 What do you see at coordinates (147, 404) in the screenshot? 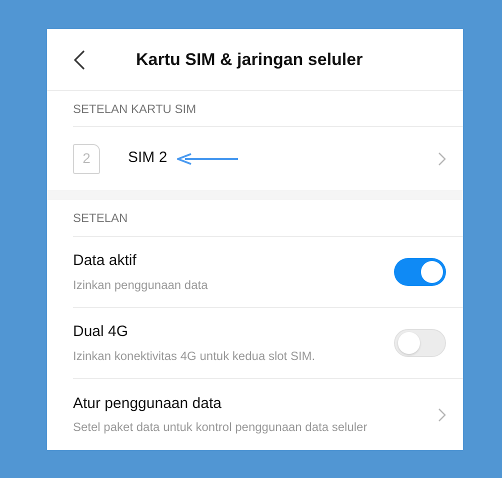
I see `setting-title: Atur penggunaan data` at bounding box center [147, 404].